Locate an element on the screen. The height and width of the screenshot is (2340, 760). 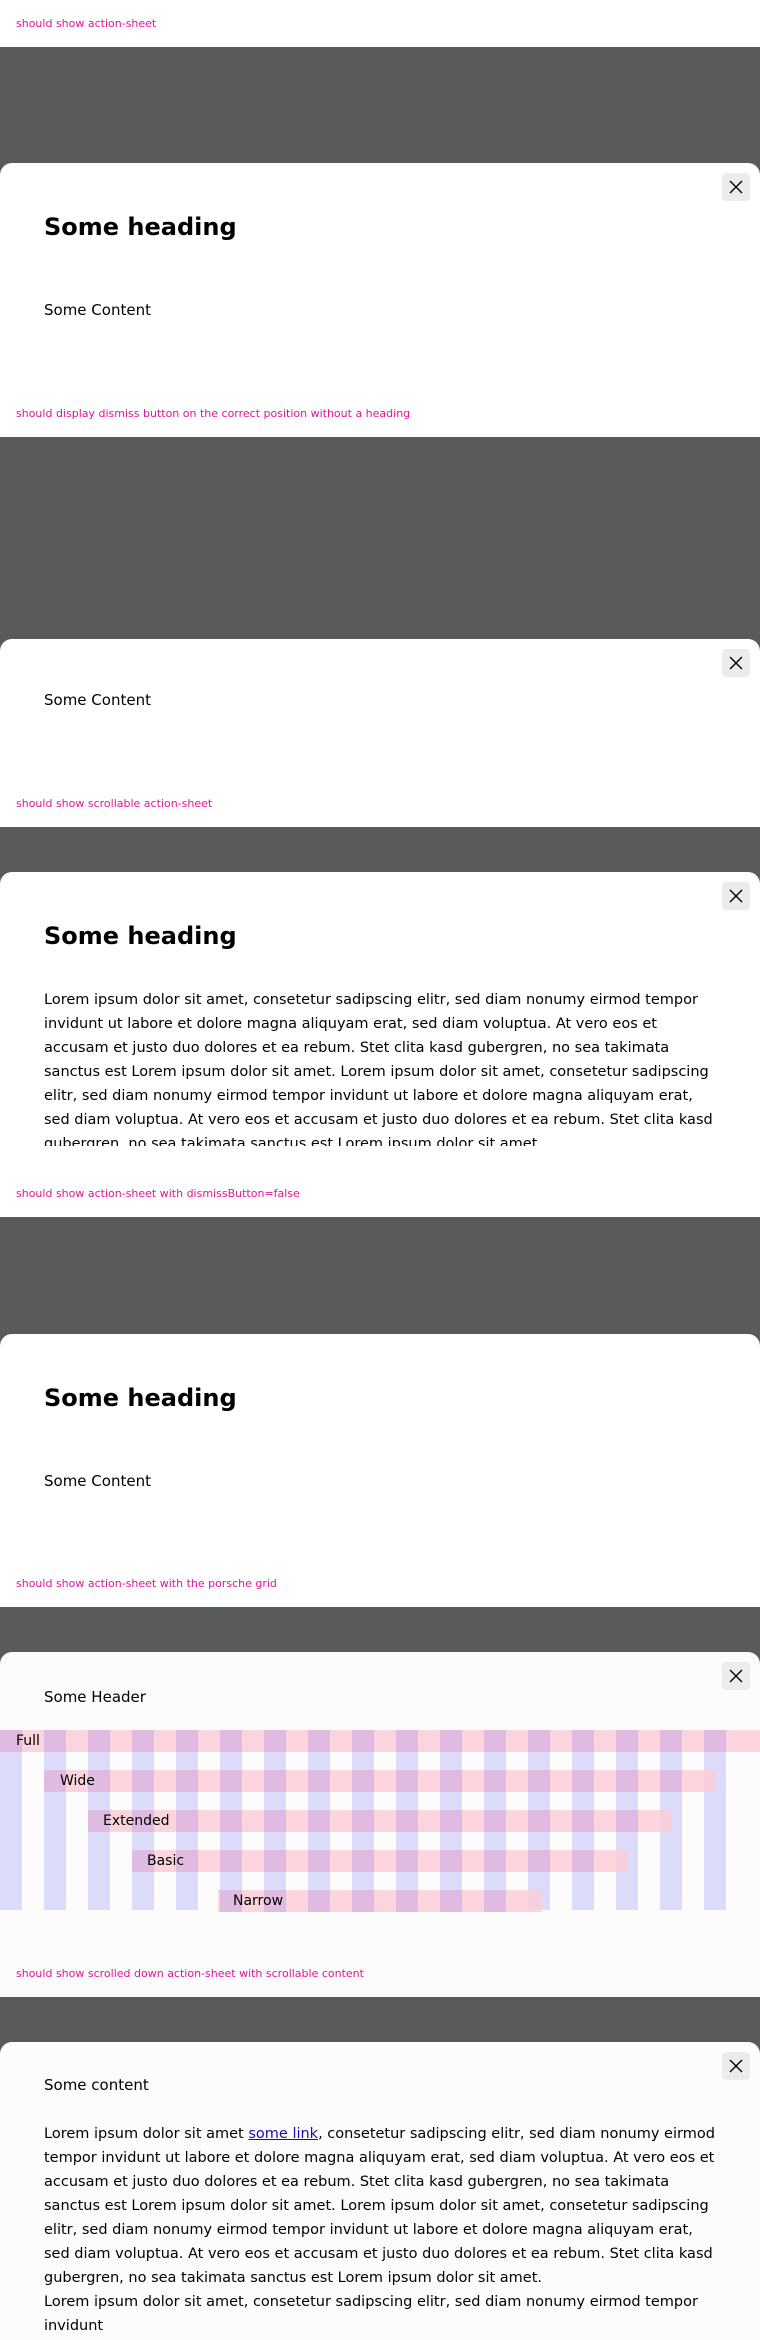
grid-row-label: Full is located at coordinates (28, 1741).